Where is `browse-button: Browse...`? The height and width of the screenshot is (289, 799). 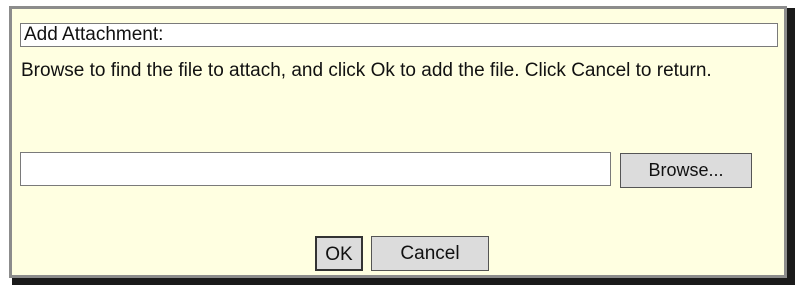
browse-button: Browse... is located at coordinates (686, 170).